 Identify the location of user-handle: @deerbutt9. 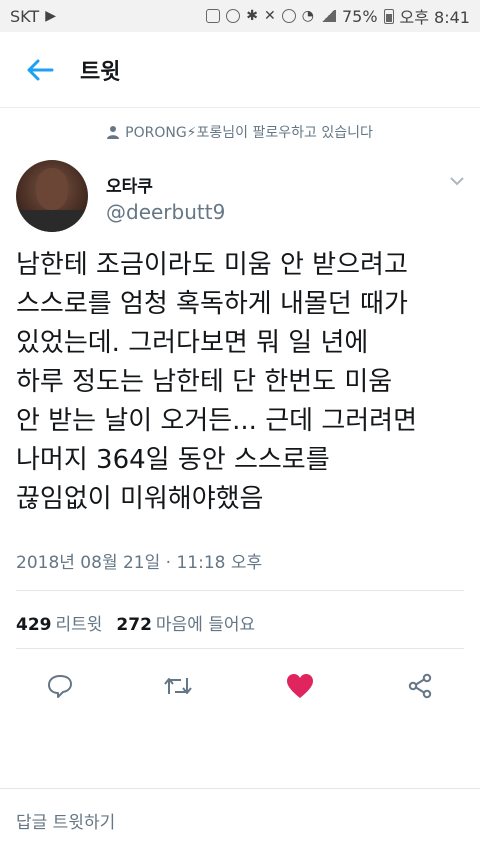
(165, 212).